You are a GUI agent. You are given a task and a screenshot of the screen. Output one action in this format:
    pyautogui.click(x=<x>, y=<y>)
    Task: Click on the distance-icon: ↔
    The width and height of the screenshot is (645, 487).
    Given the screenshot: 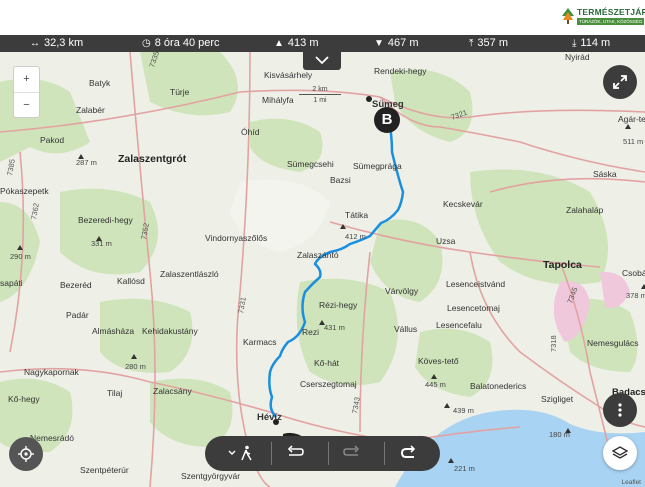 What is the action you would take?
    pyautogui.click(x=35, y=43)
    